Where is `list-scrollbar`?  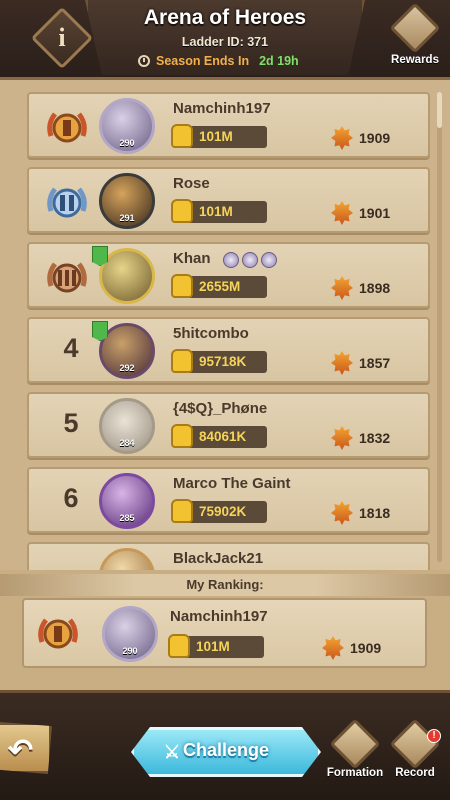
list-scrollbar is located at coordinates (439, 327).